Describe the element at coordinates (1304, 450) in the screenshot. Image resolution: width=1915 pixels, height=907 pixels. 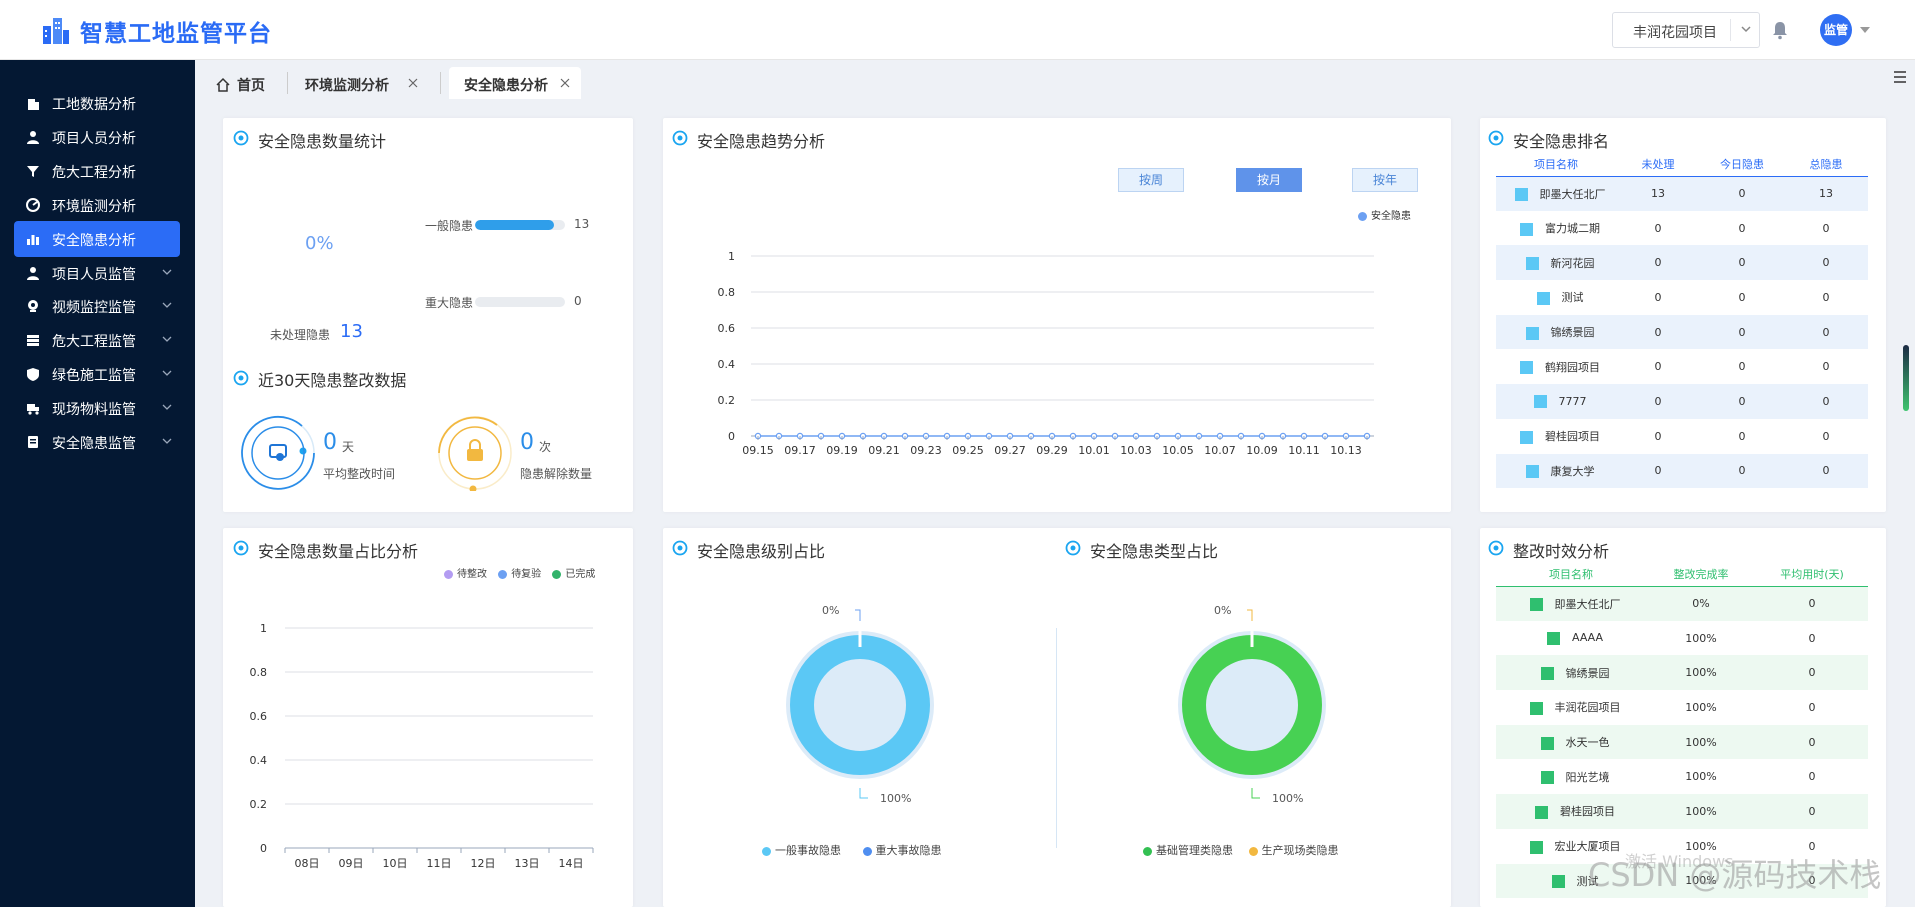
I see `x-tick-label: 10.11` at that location.